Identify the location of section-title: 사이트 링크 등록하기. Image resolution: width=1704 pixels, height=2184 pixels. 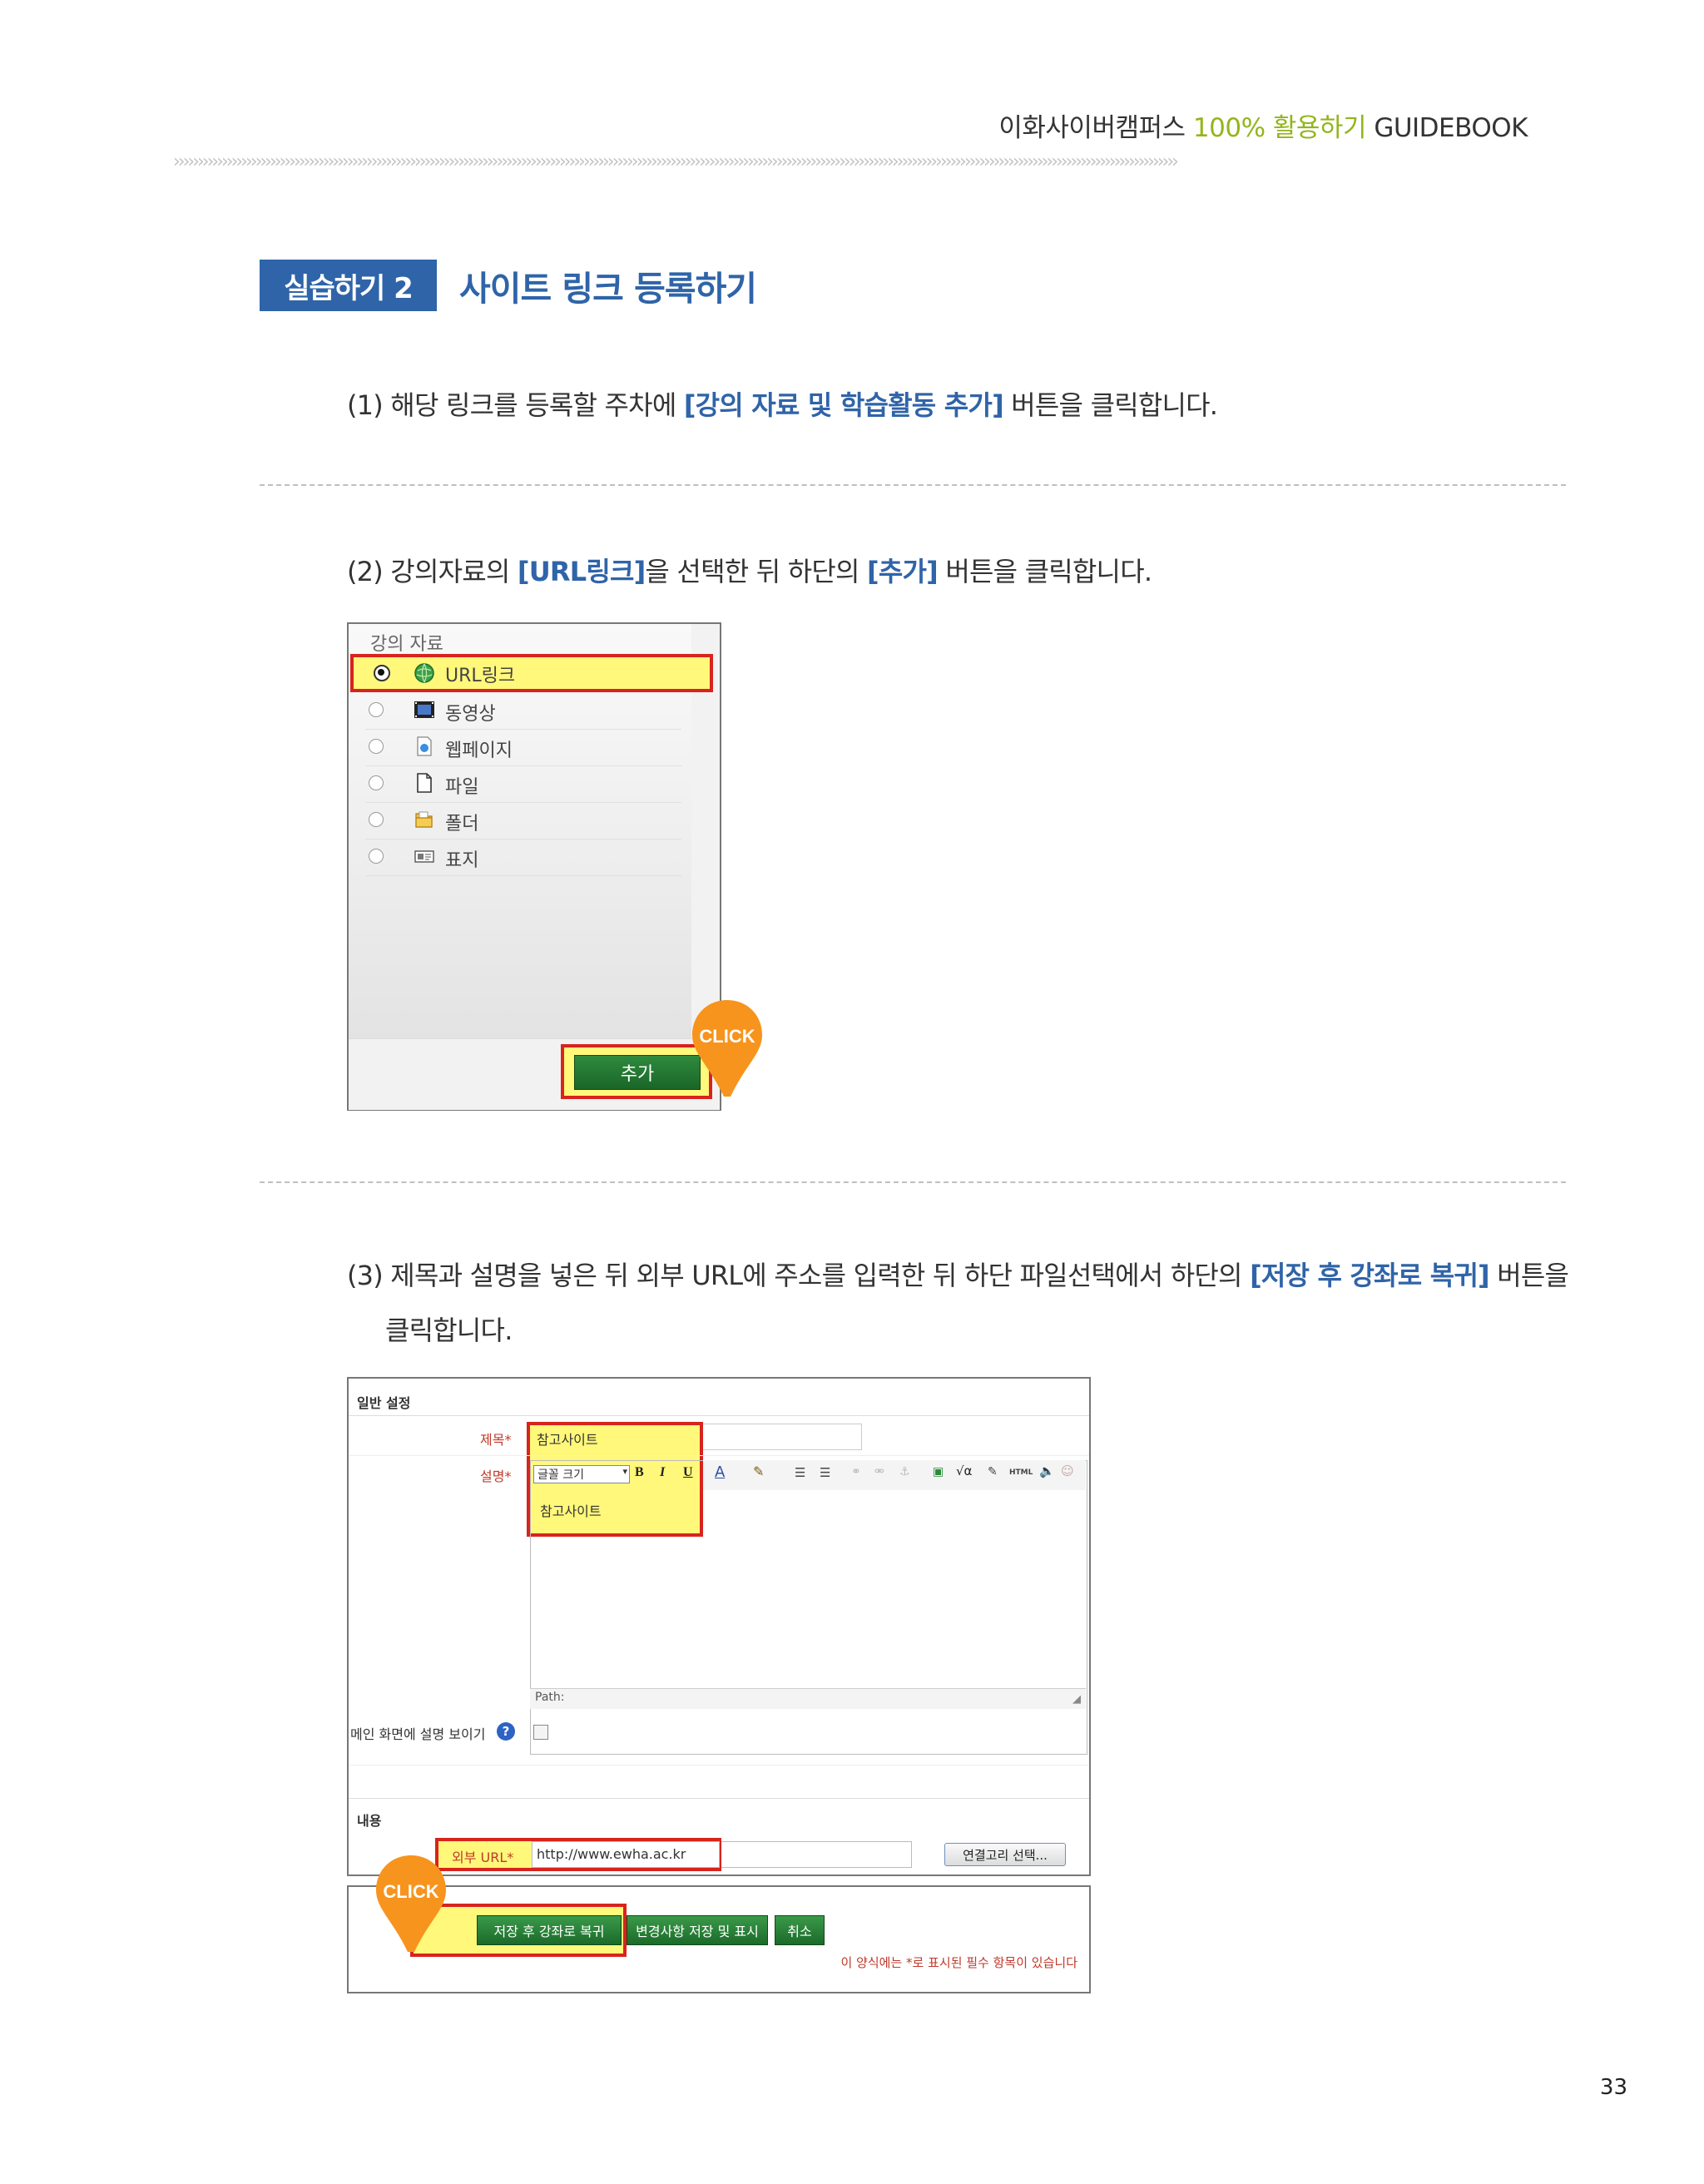
(608, 289).